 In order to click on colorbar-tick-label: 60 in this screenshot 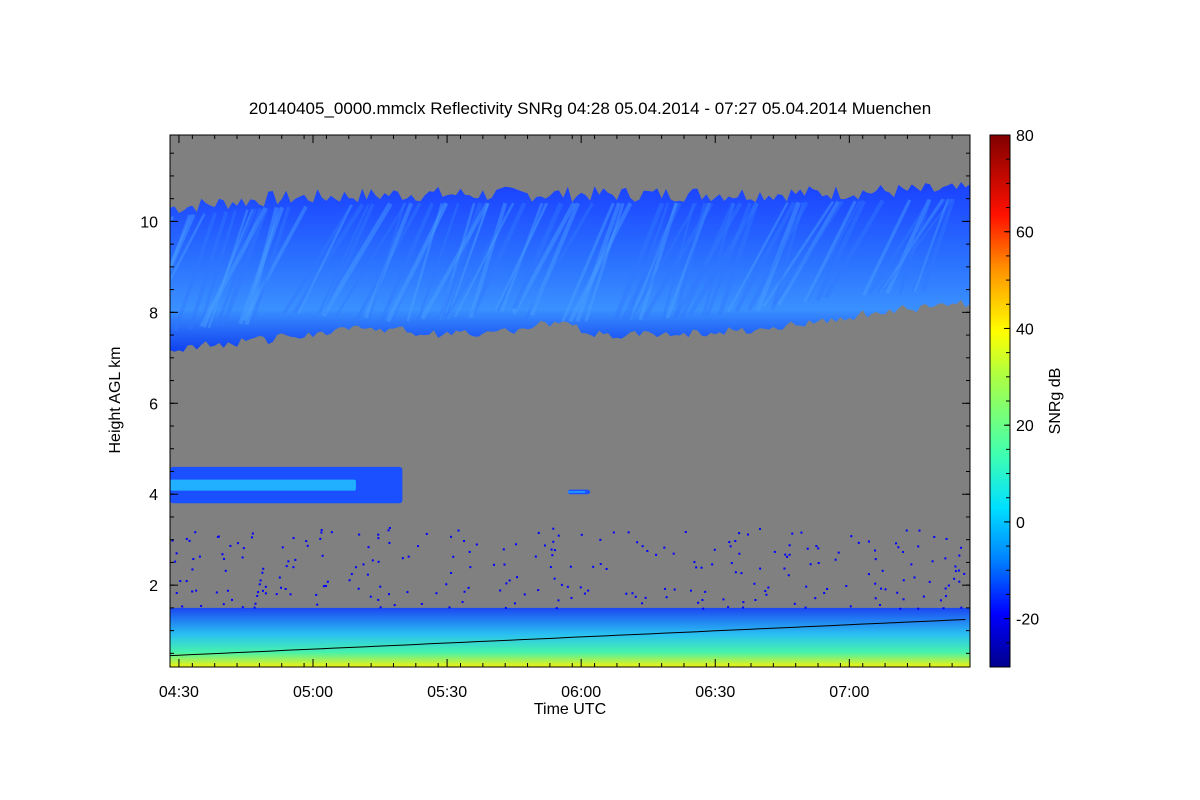, I will do `click(1025, 233)`.